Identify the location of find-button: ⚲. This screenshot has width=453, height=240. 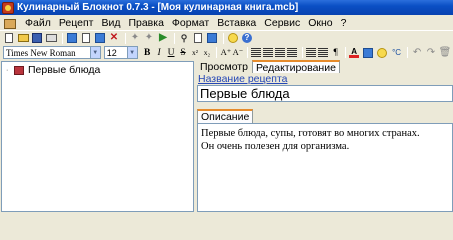
(184, 38).